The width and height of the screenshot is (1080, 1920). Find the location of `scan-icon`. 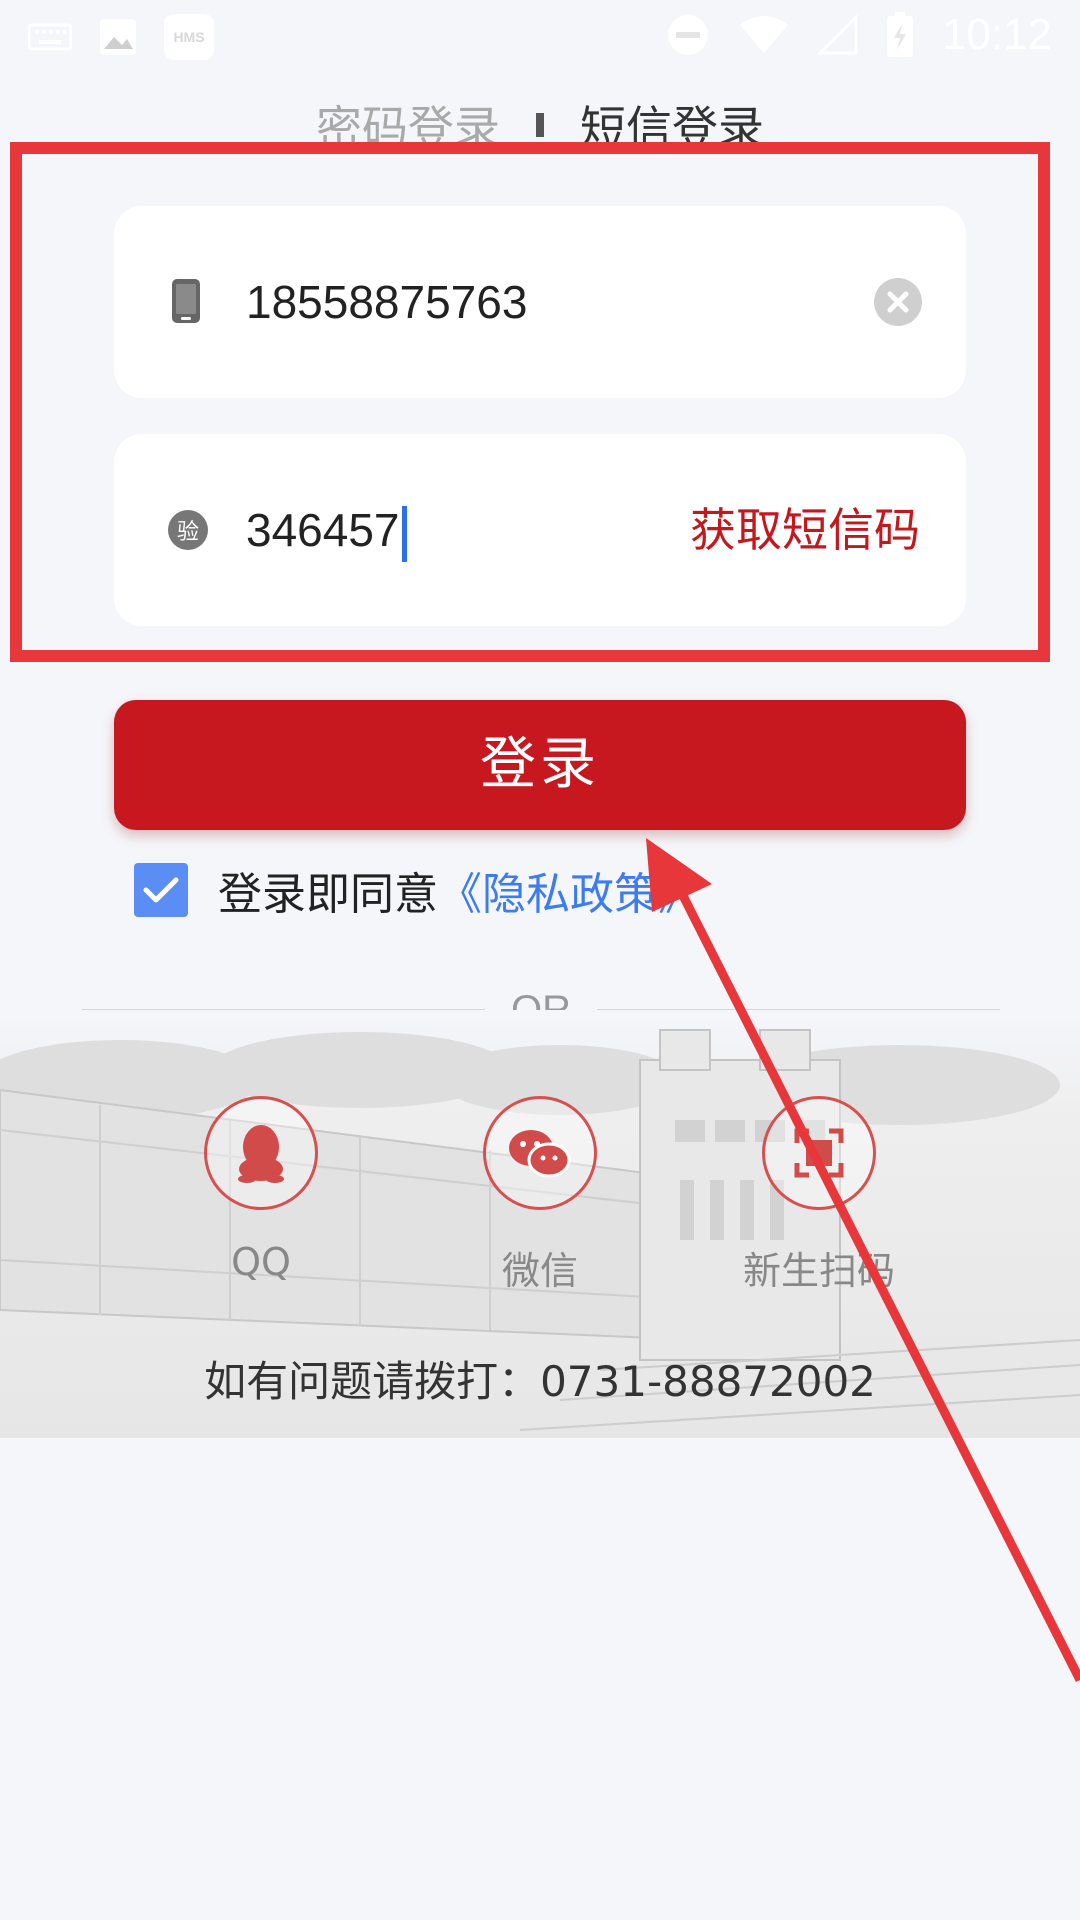

scan-icon is located at coordinates (819, 1153).